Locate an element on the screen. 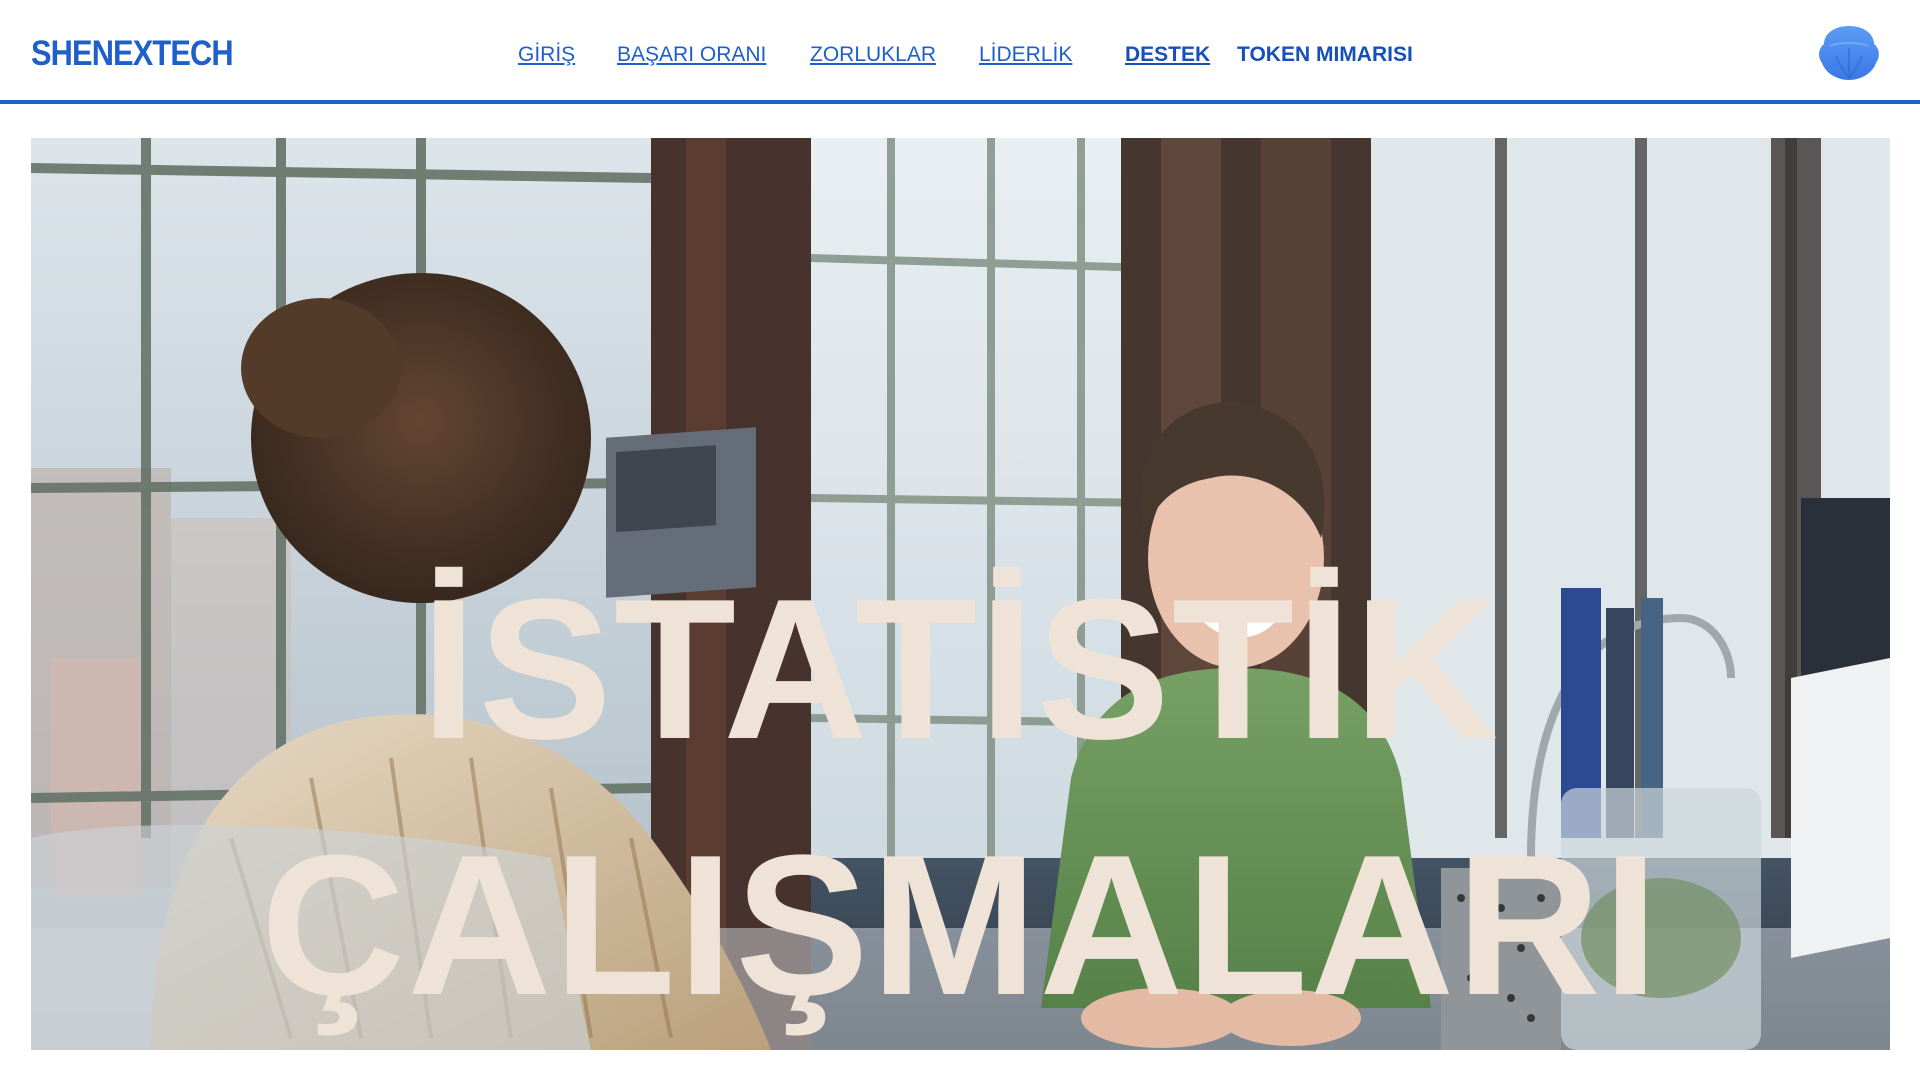 The width and height of the screenshot is (1920, 1080). nav-link-token-mimarisi: TOKEN MIMARISI is located at coordinates (1325, 55).